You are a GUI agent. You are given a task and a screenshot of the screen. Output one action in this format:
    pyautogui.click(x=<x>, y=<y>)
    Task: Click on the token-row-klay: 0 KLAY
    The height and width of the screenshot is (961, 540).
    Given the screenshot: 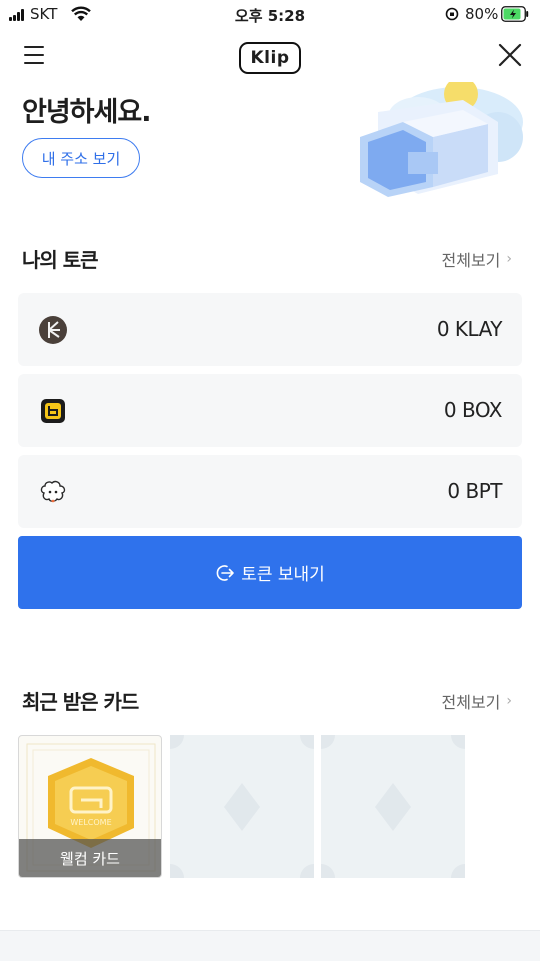 What is the action you would take?
    pyautogui.click(x=270, y=329)
    